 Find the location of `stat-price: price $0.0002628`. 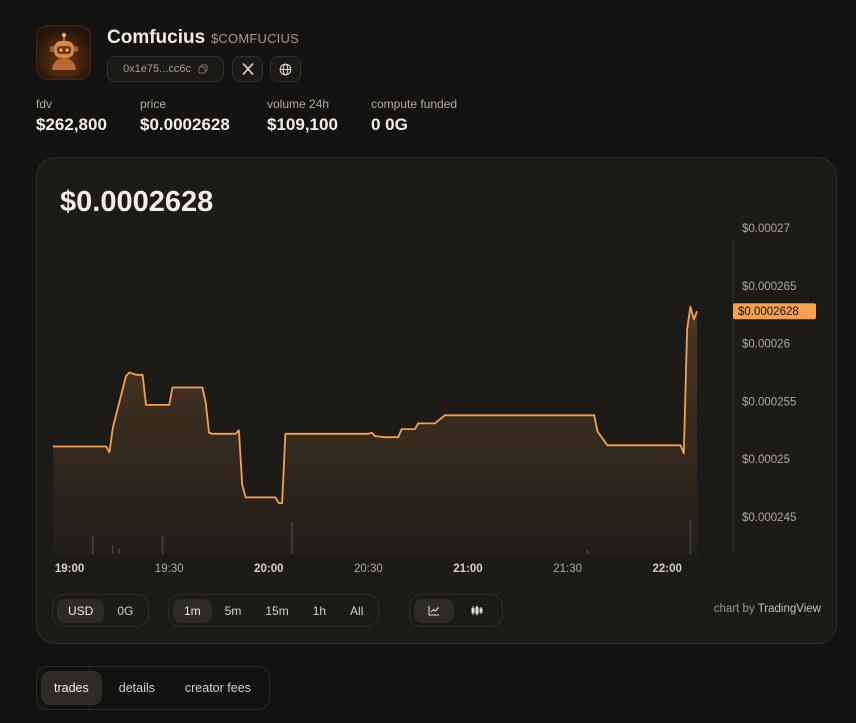

stat-price: price $0.0002628 is located at coordinates (185, 116).